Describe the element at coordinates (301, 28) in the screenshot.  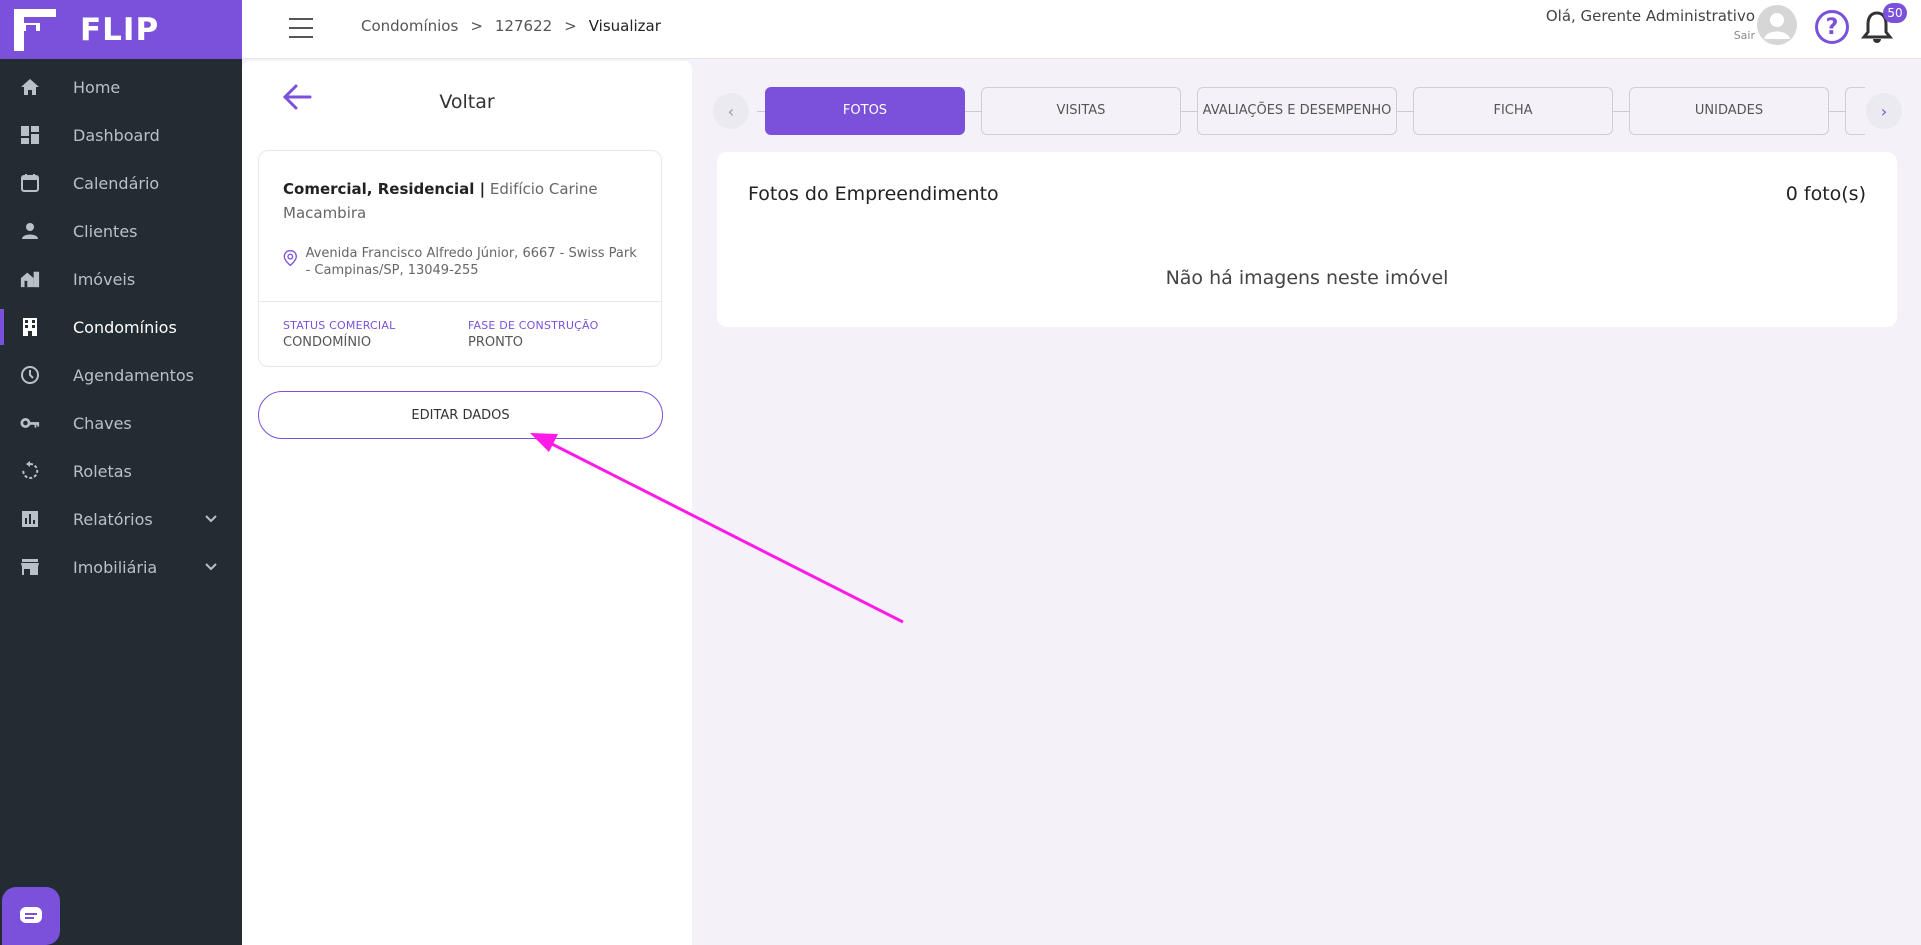
I see `hamburger-menu-icon` at that location.